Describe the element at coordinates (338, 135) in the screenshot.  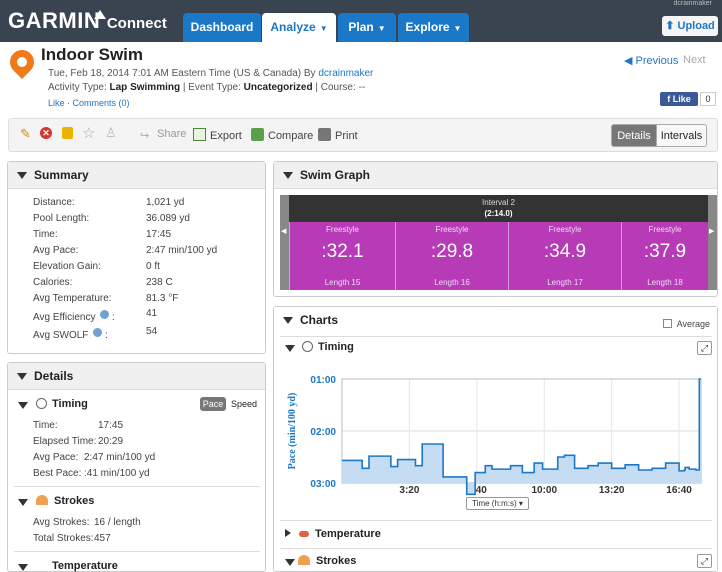
I see `print-button: Print` at that location.